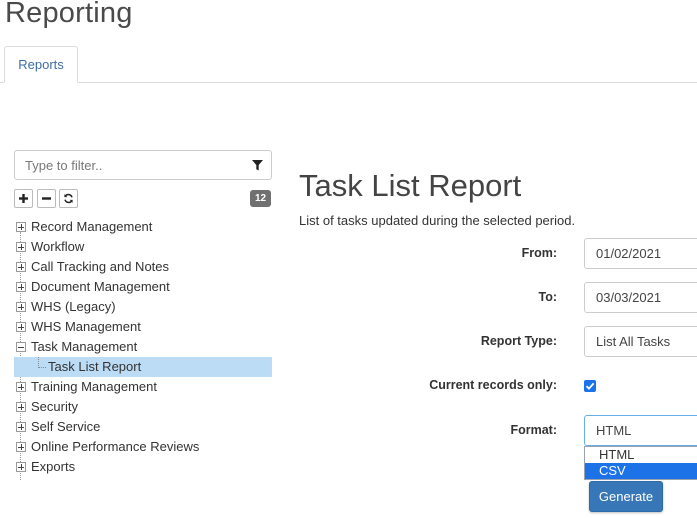 The height and width of the screenshot is (518, 697). Describe the element at coordinates (533, 430) in the screenshot. I see `format-label: Format:` at that location.